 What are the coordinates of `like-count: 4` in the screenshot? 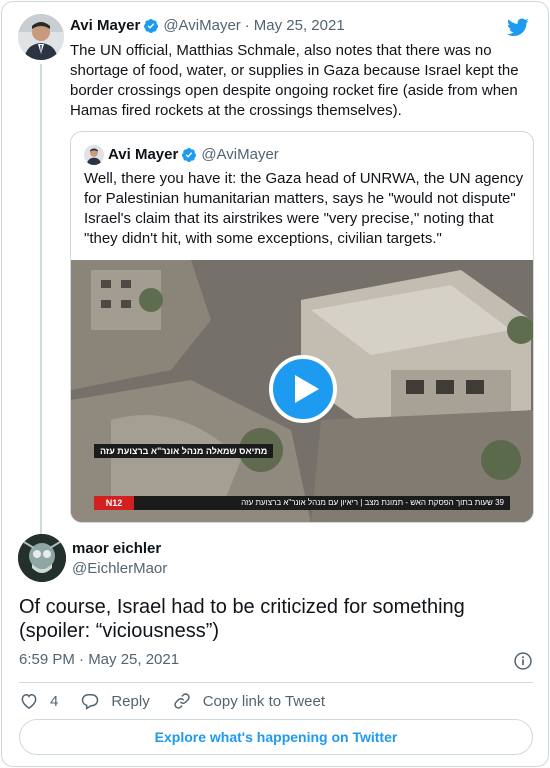 It's located at (54, 701).